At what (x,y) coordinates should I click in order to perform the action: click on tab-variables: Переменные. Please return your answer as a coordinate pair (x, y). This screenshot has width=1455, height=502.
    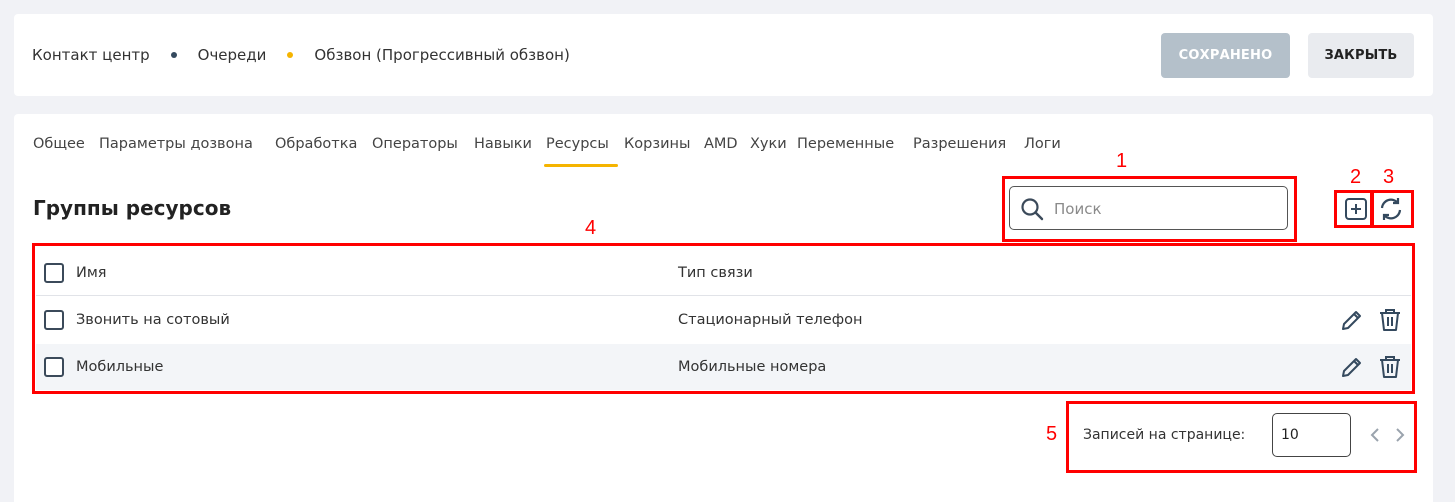
    Looking at the image, I should click on (845, 144).